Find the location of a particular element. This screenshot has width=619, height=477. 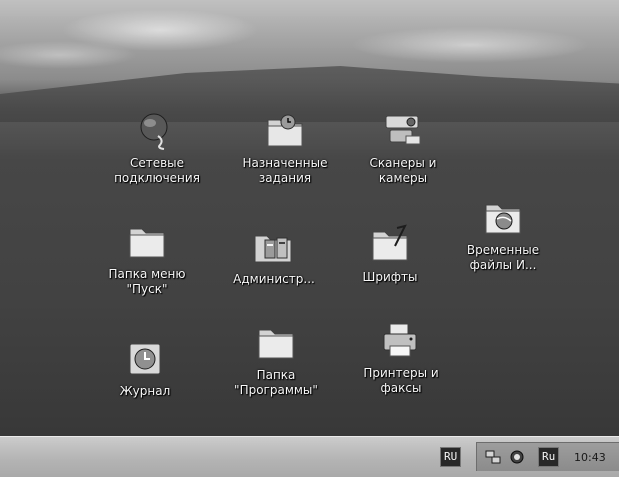

desktop-icon-fonts: Шрифты is located at coordinates (390, 254).